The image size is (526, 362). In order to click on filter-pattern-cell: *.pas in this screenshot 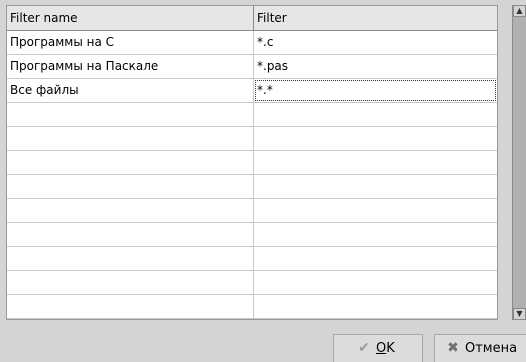, I will do `click(375, 66)`.